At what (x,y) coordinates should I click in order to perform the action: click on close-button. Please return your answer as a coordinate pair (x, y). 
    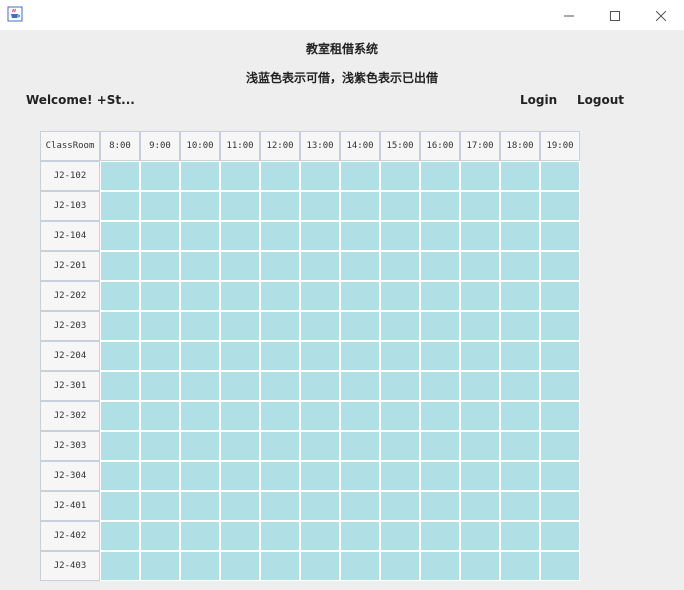
    Looking at the image, I should click on (661, 15).